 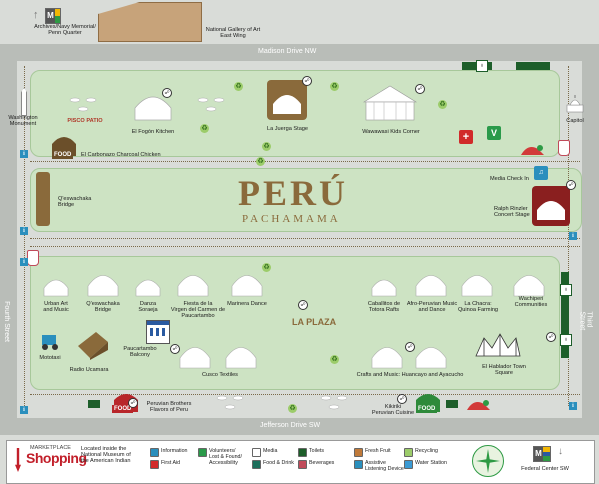 I want to click on wawawasi-pavilion, so click(x=390, y=103).